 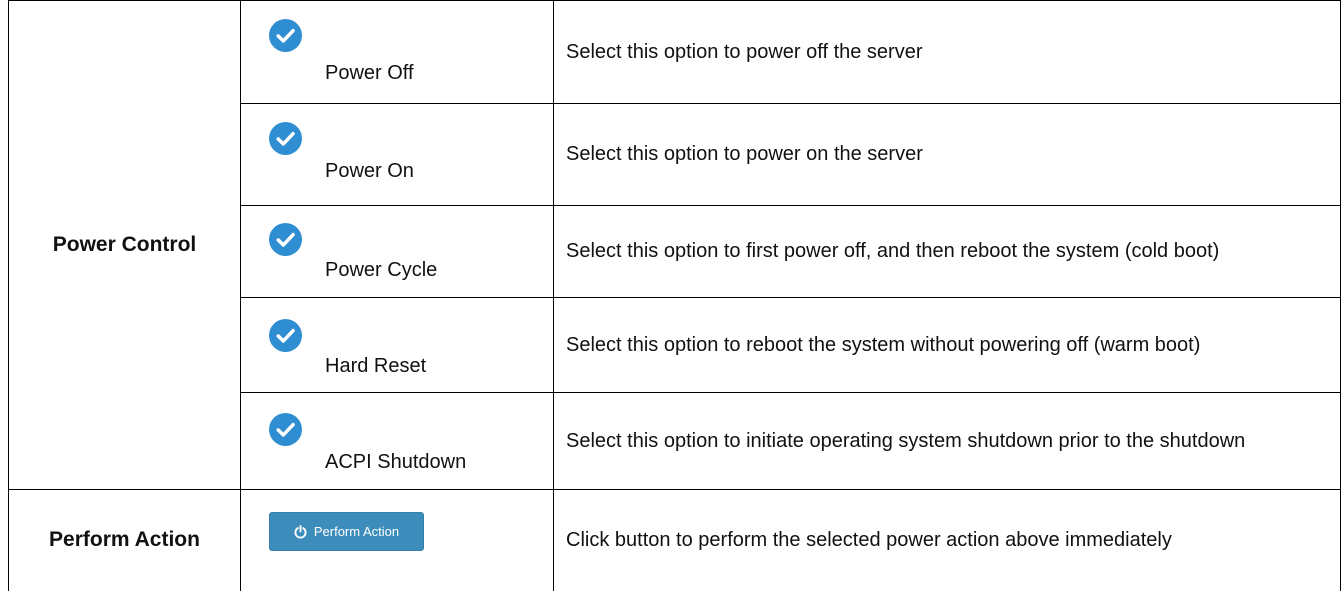 I want to click on perform-action-button-label: Perform Action, so click(x=356, y=531).